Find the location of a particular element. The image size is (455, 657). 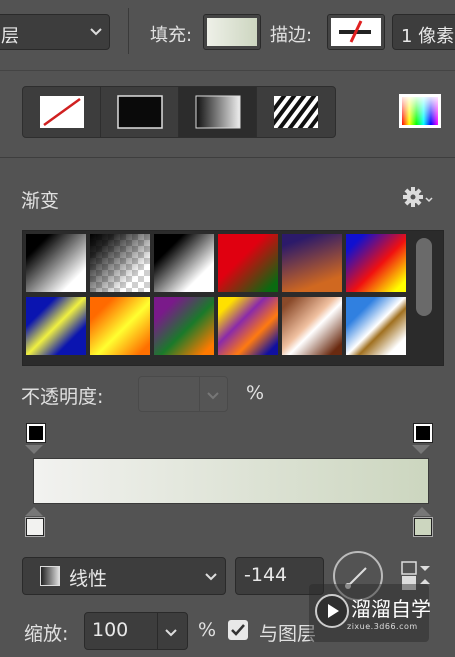

section-divider is located at coordinates (227, 157).